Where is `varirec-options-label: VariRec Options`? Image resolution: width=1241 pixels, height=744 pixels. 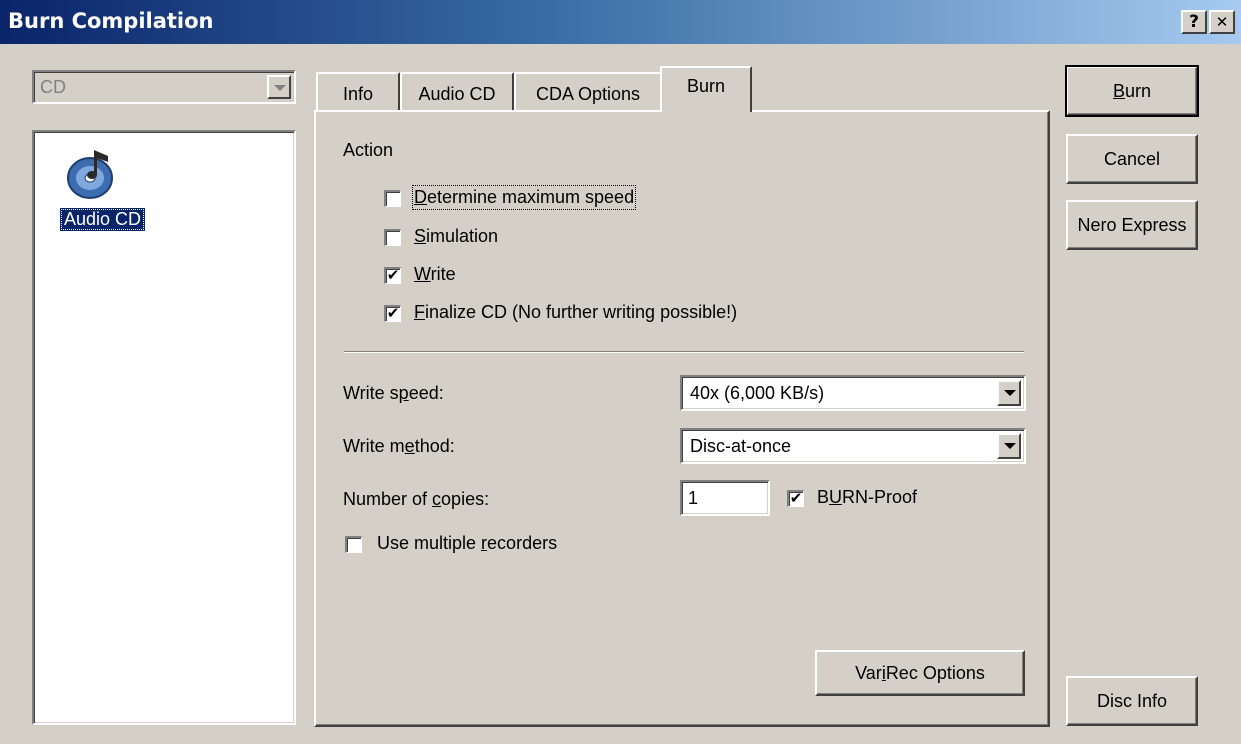 varirec-options-label: VariRec Options is located at coordinates (920, 672).